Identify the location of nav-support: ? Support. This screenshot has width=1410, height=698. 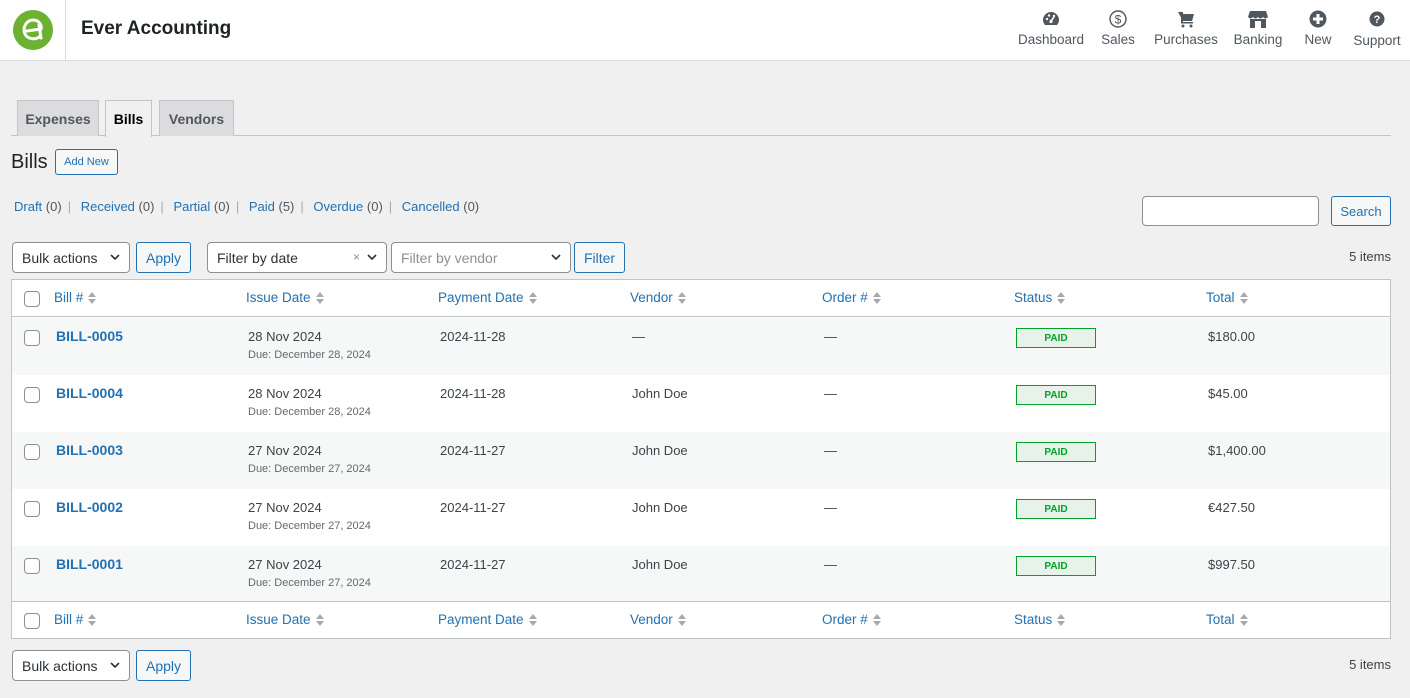
(1377, 30).